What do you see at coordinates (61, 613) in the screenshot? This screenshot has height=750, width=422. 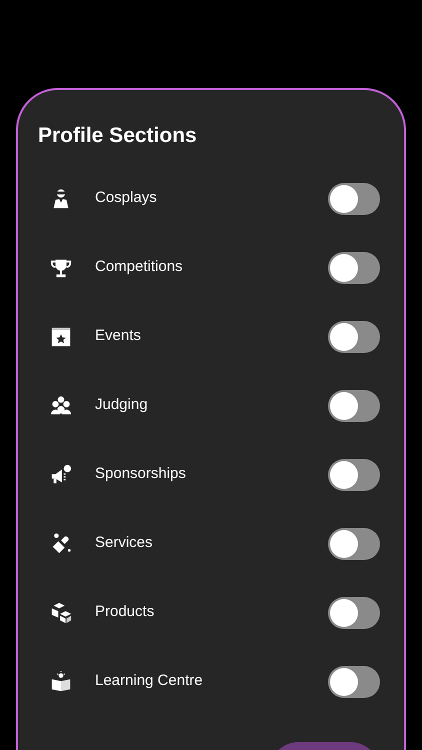 I see `boxes-icon` at bounding box center [61, 613].